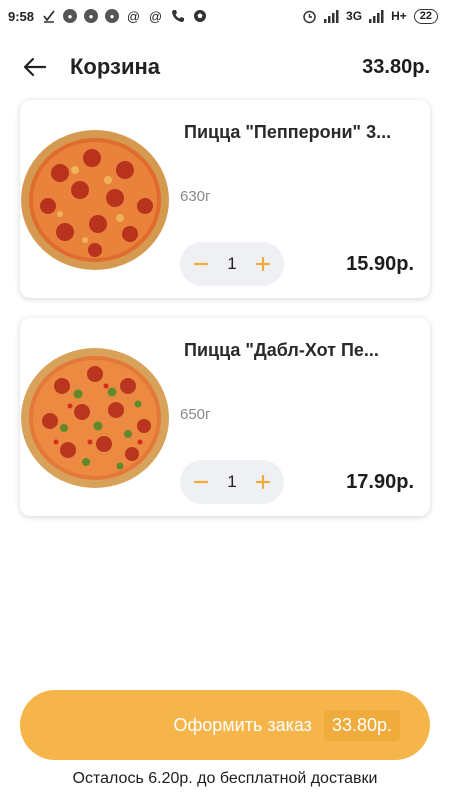 Image resolution: width=450 pixels, height=800 pixels. What do you see at coordinates (225, 67) in the screenshot?
I see `header: Корзина 33.80р.` at bounding box center [225, 67].